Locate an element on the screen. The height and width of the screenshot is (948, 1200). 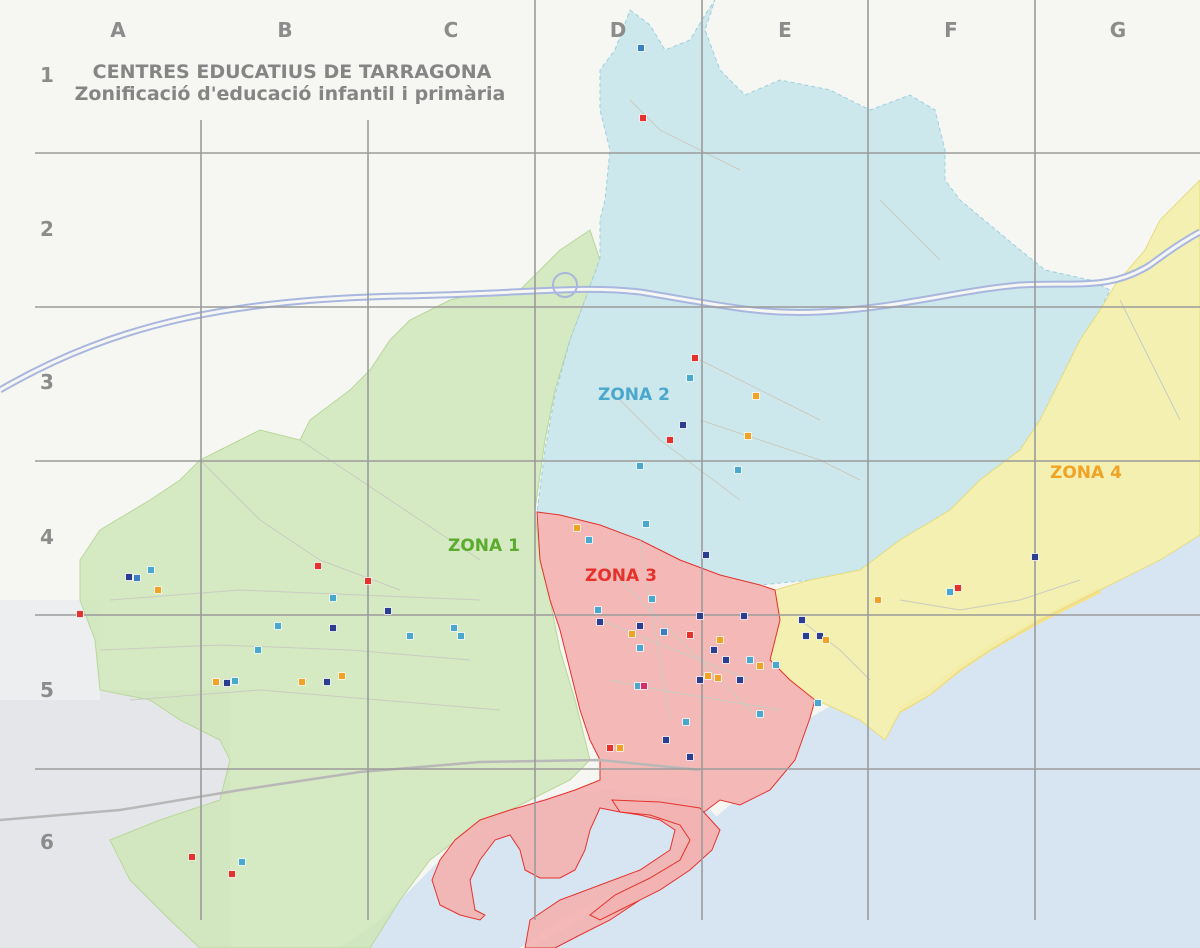
grid-row-label: 6 is located at coordinates (47, 842).